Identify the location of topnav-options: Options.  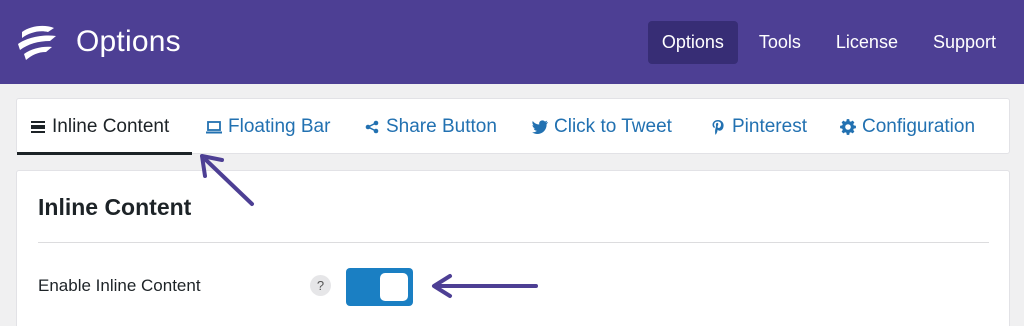
(692, 42).